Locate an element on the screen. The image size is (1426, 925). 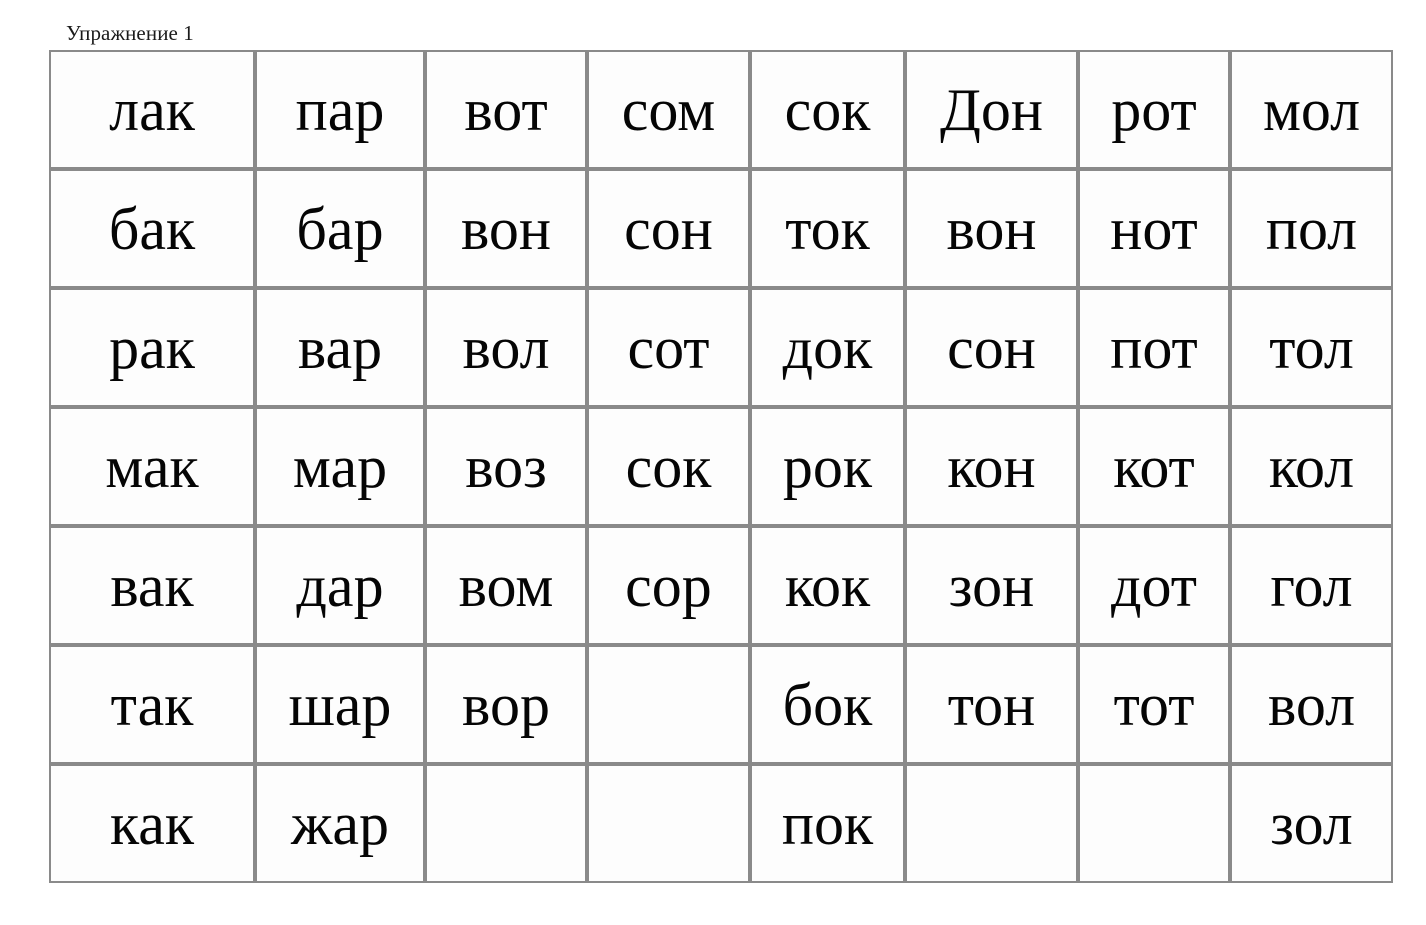
word-text: сот is located at coordinates (668, 347).